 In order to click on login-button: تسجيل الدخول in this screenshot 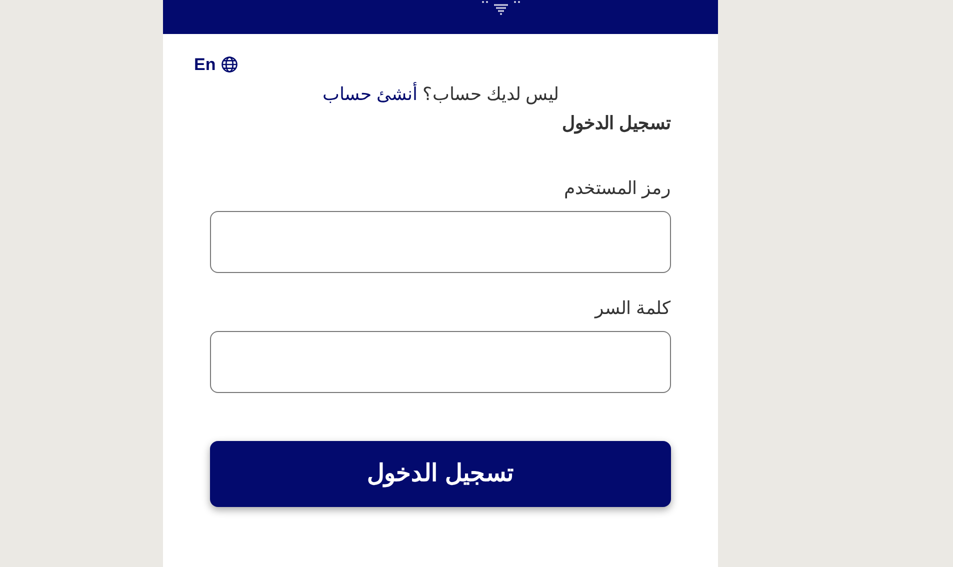, I will do `click(440, 473)`.